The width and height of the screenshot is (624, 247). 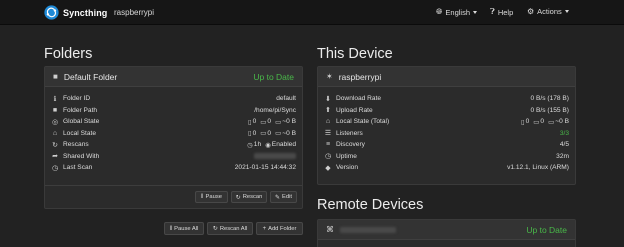 I want to click on pause-label: Pause, so click(x=213, y=197).